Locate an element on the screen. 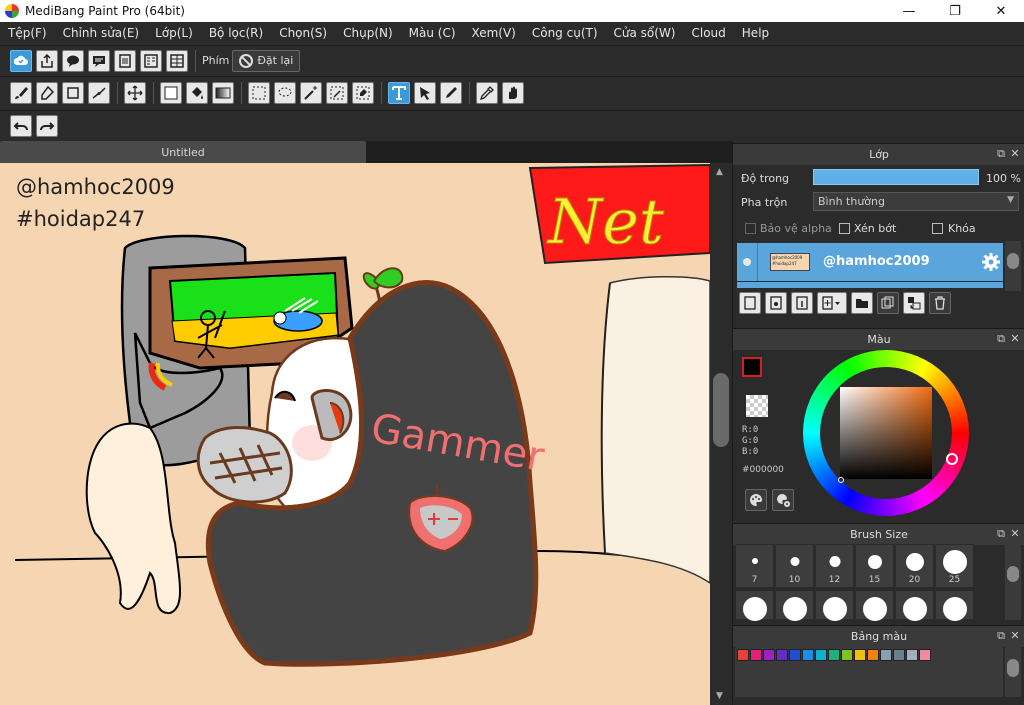  menu-file: Tệp(F) is located at coordinates (27, 33).